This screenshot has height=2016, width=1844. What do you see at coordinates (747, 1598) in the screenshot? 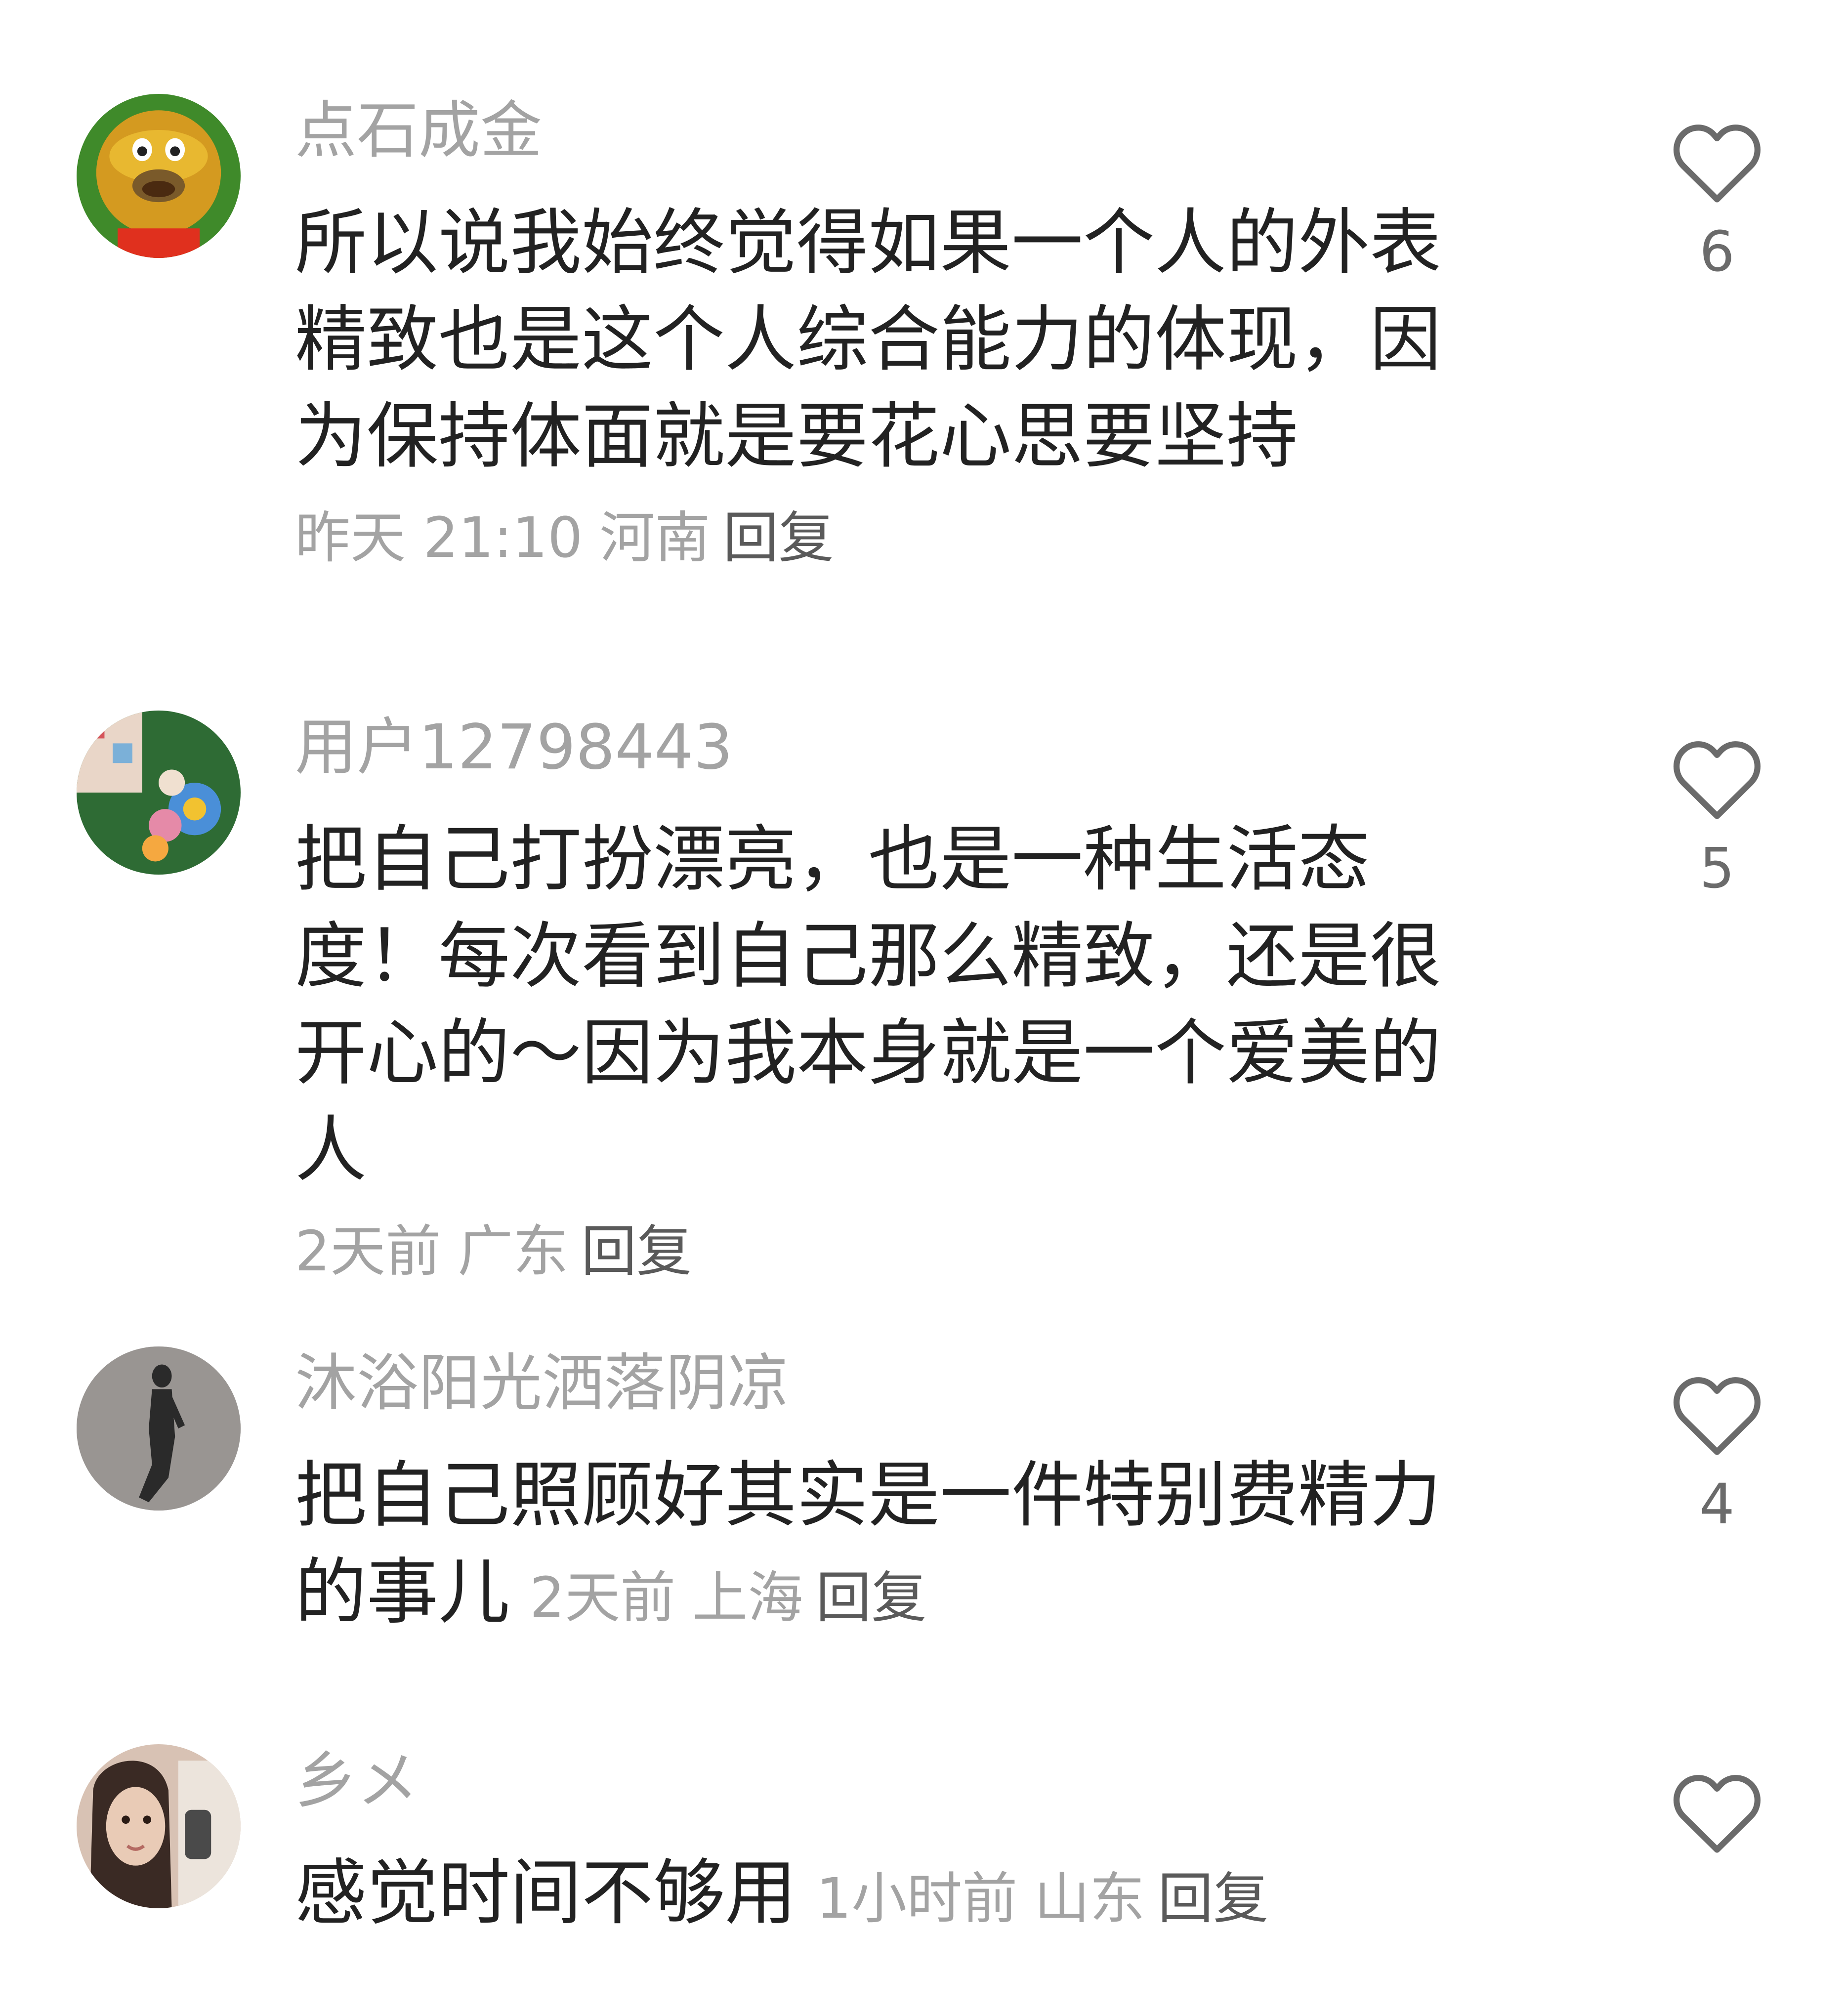
I see `comment-location: 上海` at bounding box center [747, 1598].